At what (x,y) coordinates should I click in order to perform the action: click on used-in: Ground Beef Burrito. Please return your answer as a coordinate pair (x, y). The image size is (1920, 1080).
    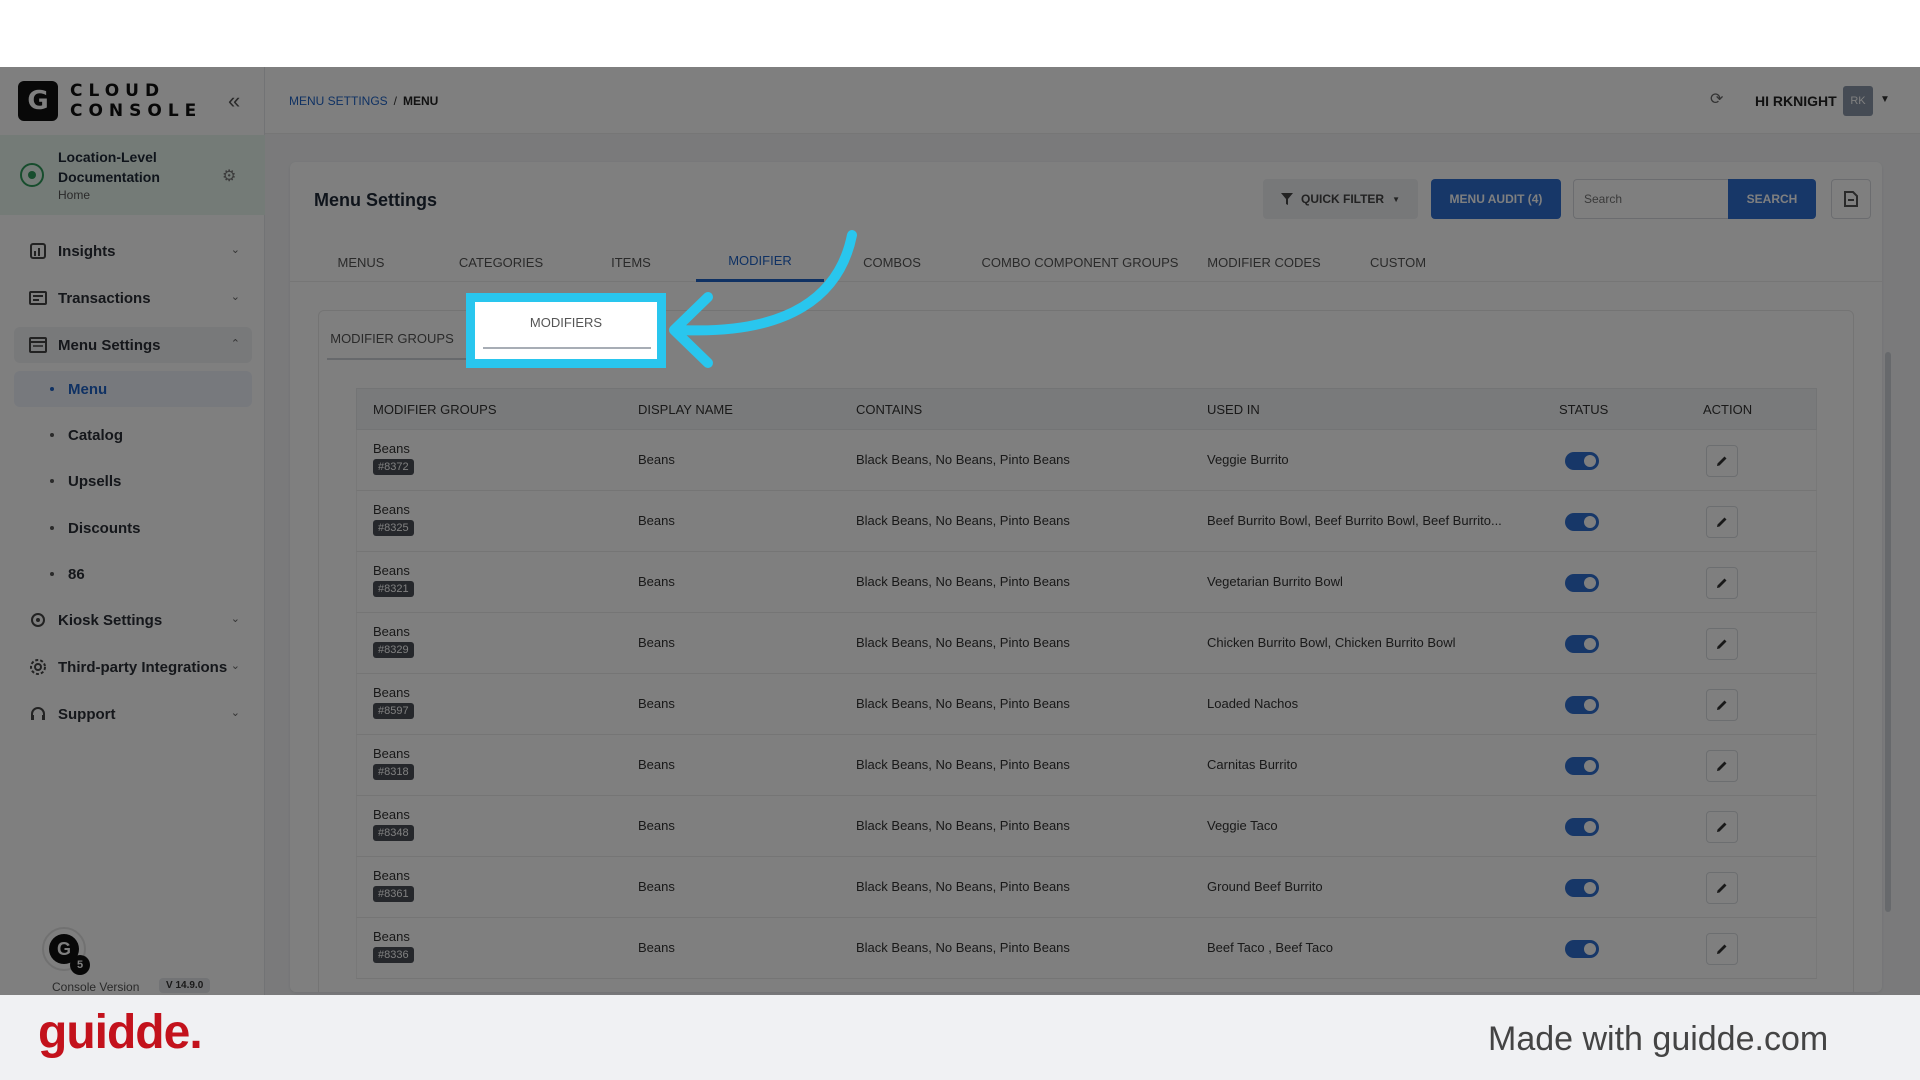
    Looking at the image, I should click on (1265, 886).